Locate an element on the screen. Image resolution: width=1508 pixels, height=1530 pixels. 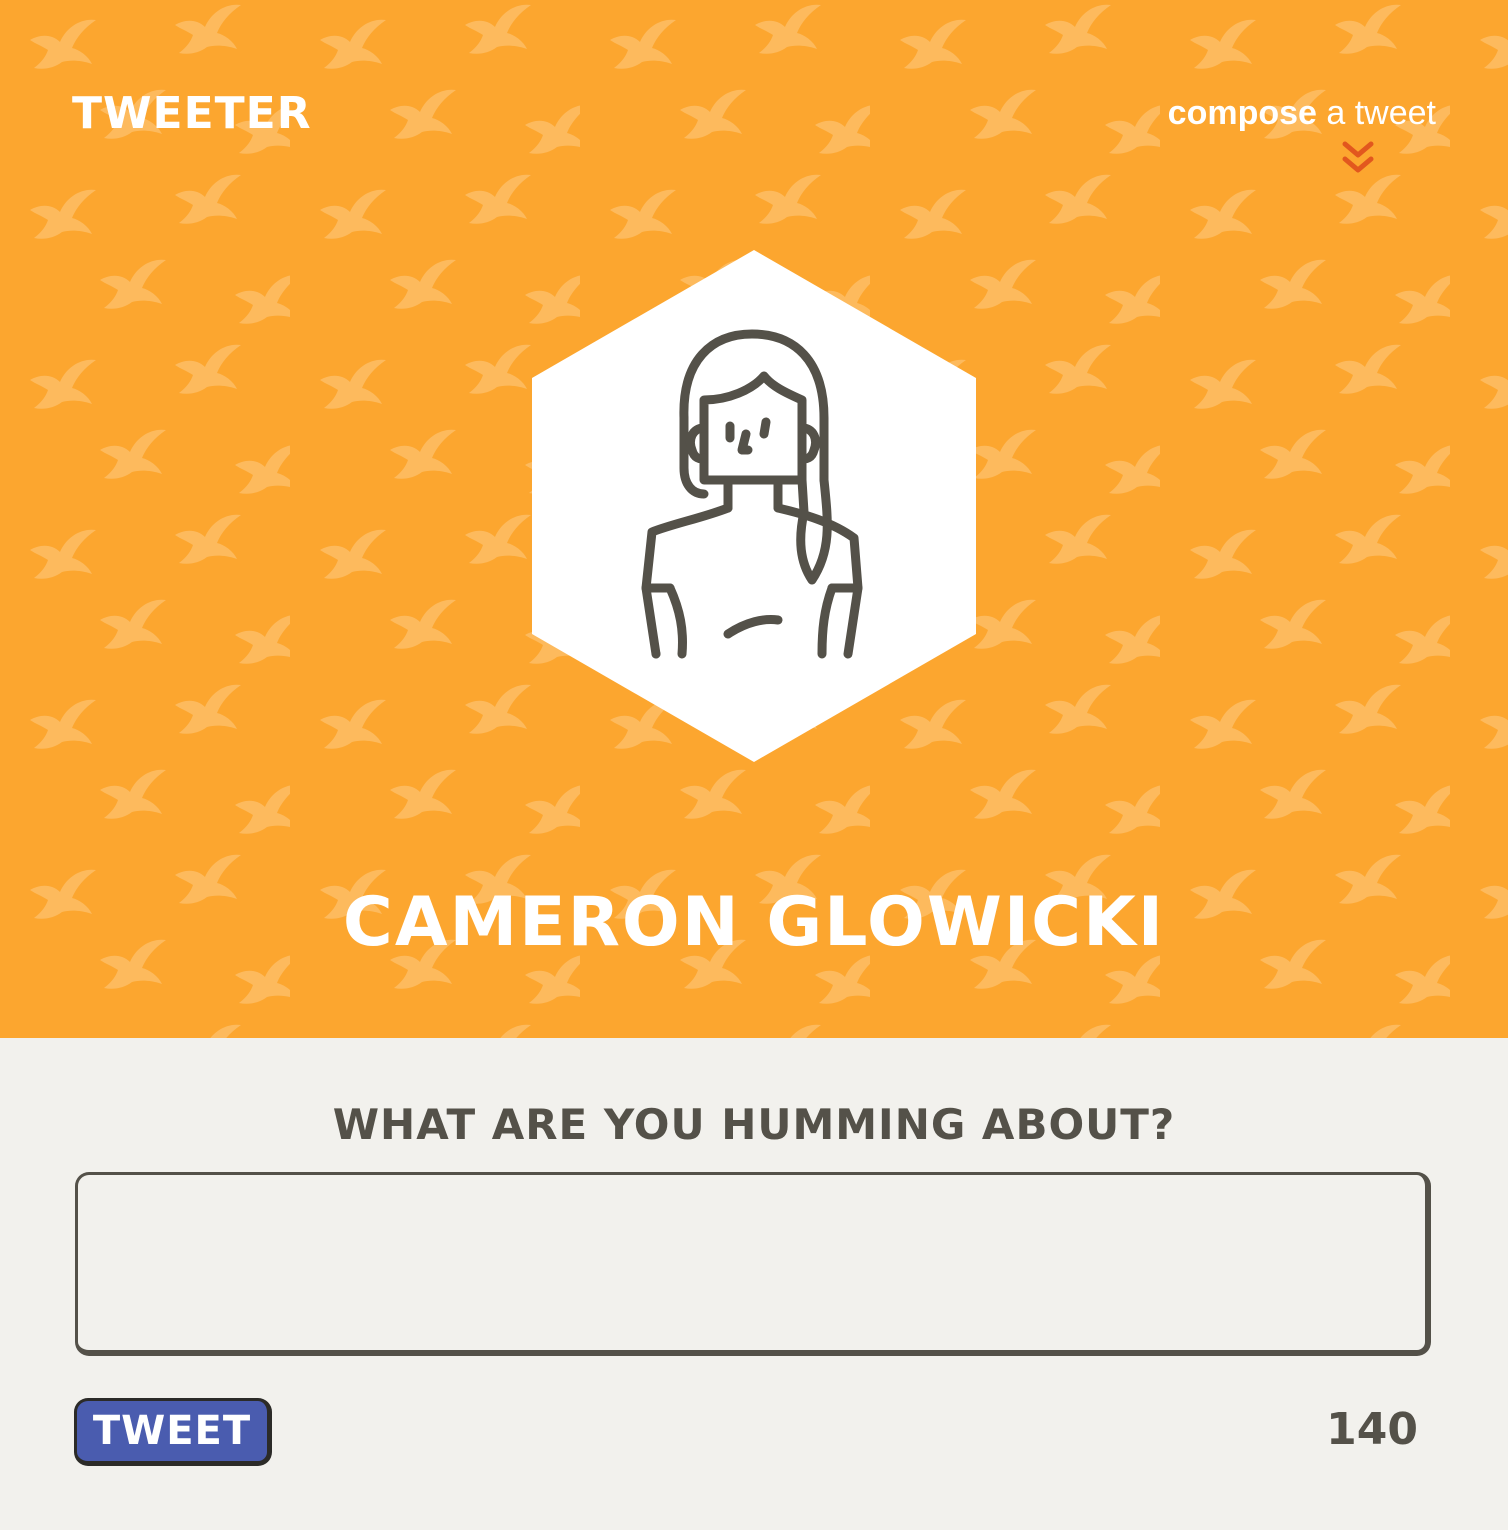
double-chevron-down-icon is located at coordinates (1358, 158).